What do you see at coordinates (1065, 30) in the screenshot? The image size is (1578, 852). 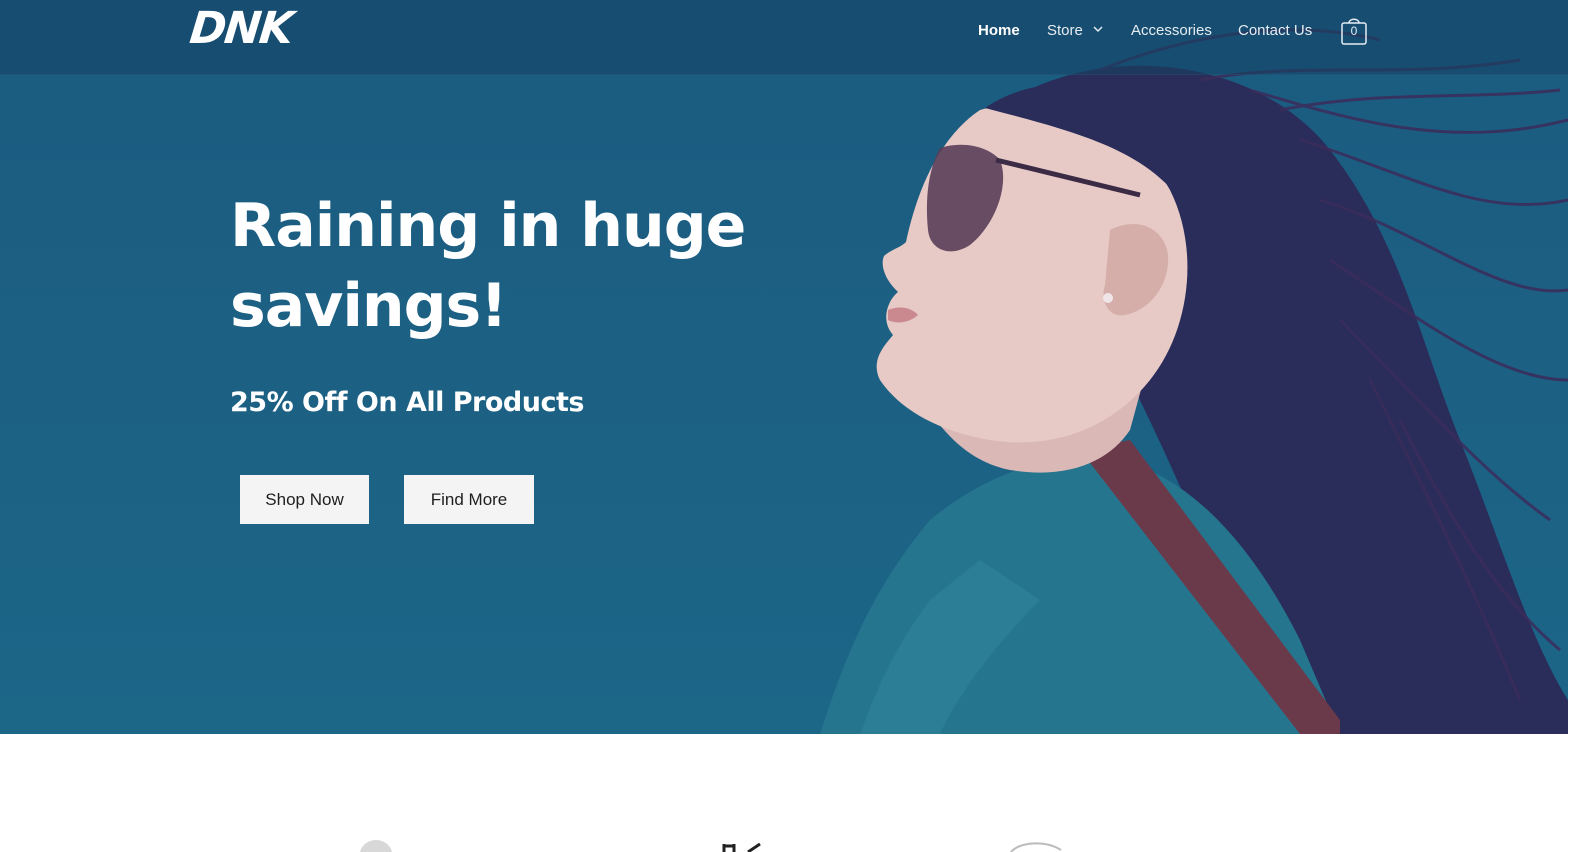 I see `nav-item-store-label: Store` at bounding box center [1065, 30].